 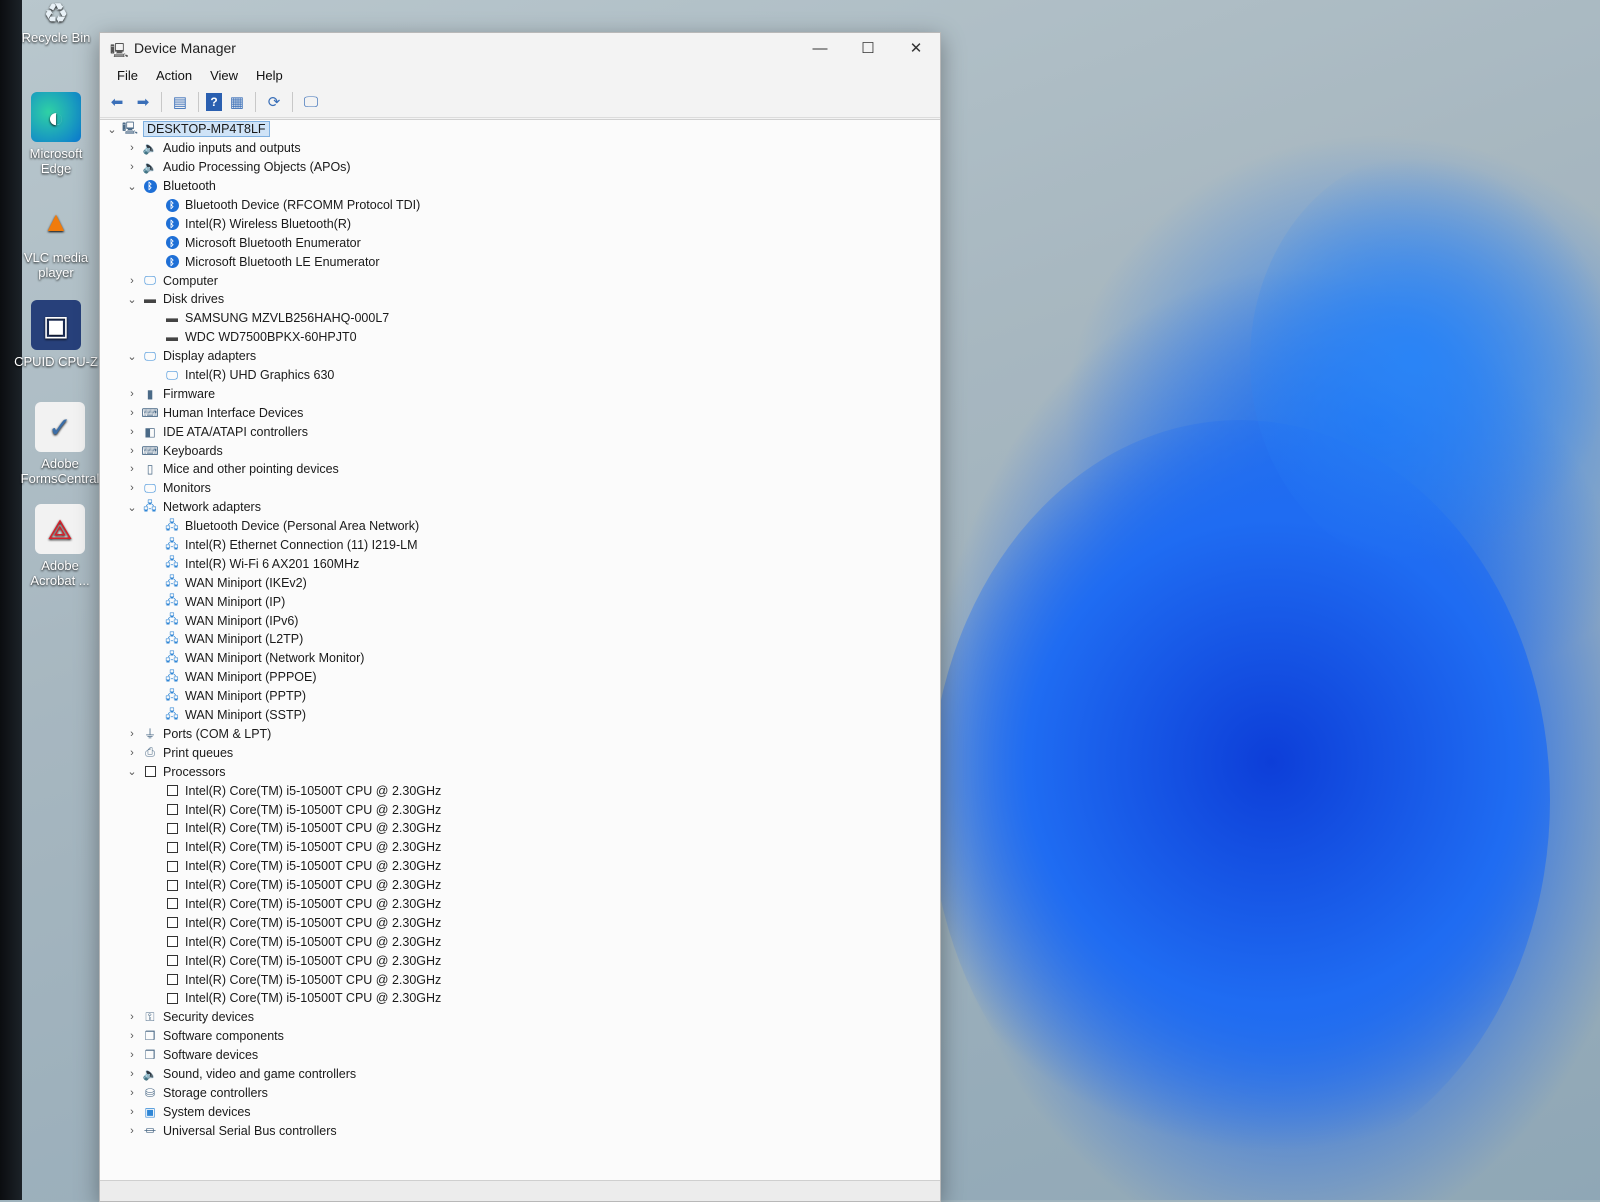 What do you see at coordinates (520, 469) in the screenshot?
I see `tree-category: › ▯ Mice and other pointing devices` at bounding box center [520, 469].